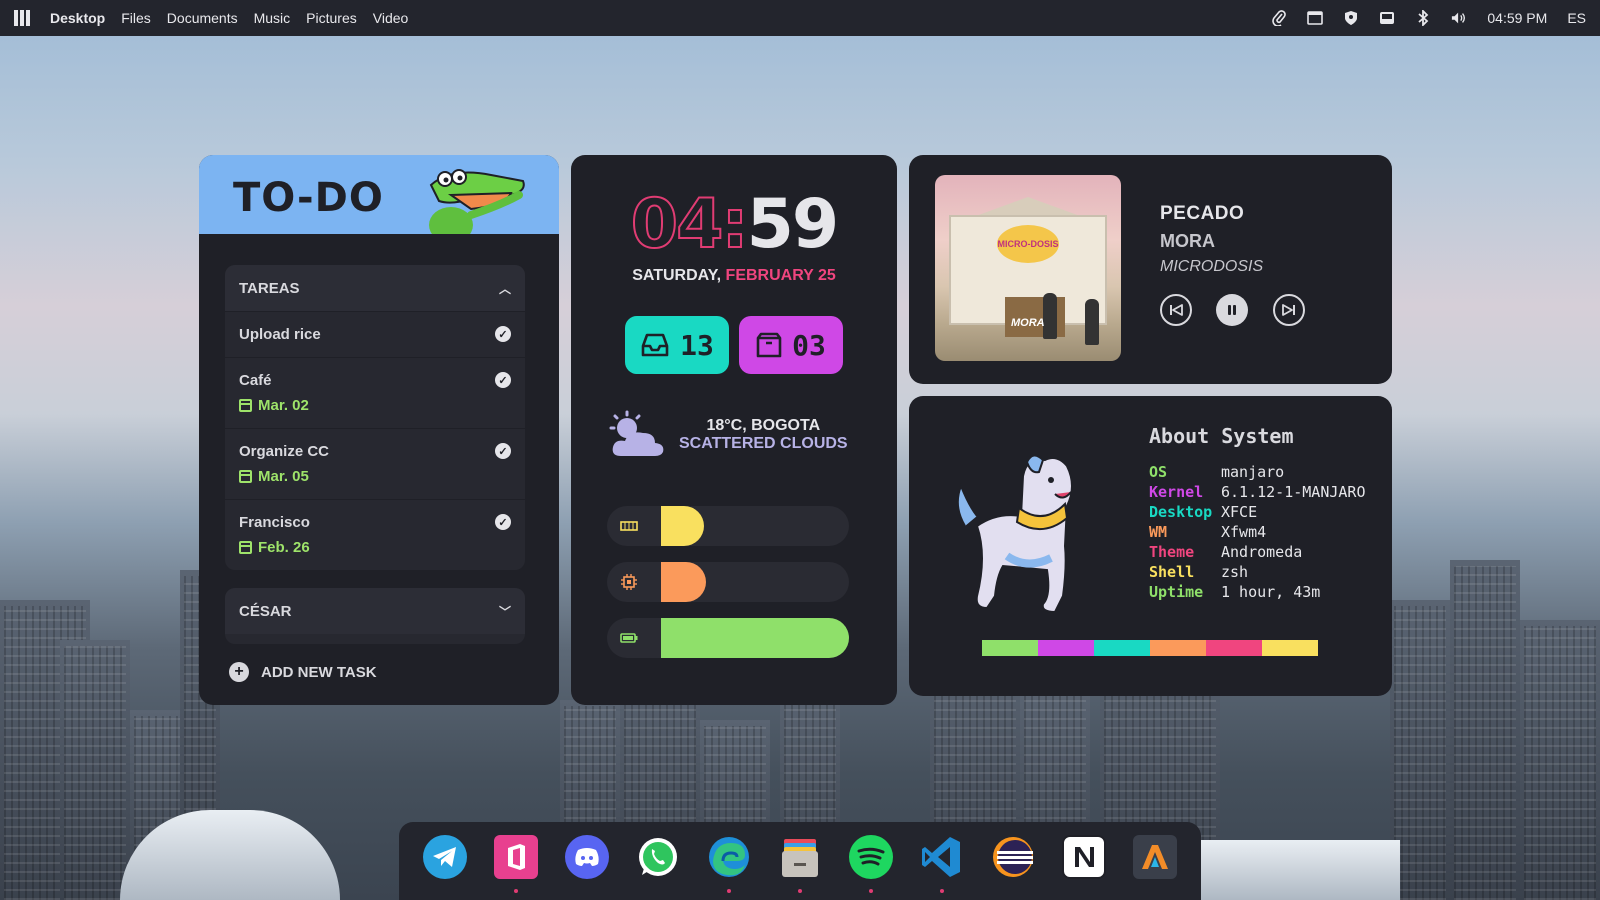 The height and width of the screenshot is (900, 1600). Describe the element at coordinates (942, 864) in the screenshot. I see `vscode-icon` at that location.